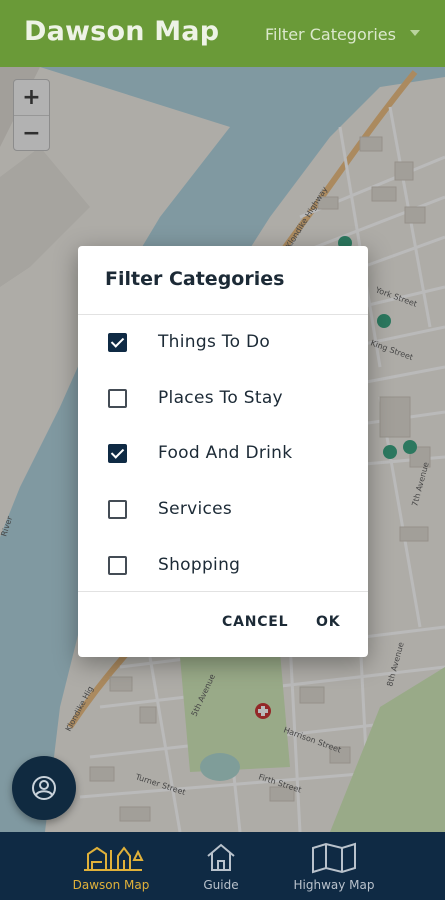  Describe the element at coordinates (199, 565) in the screenshot. I see `option-label: Shopping` at that location.